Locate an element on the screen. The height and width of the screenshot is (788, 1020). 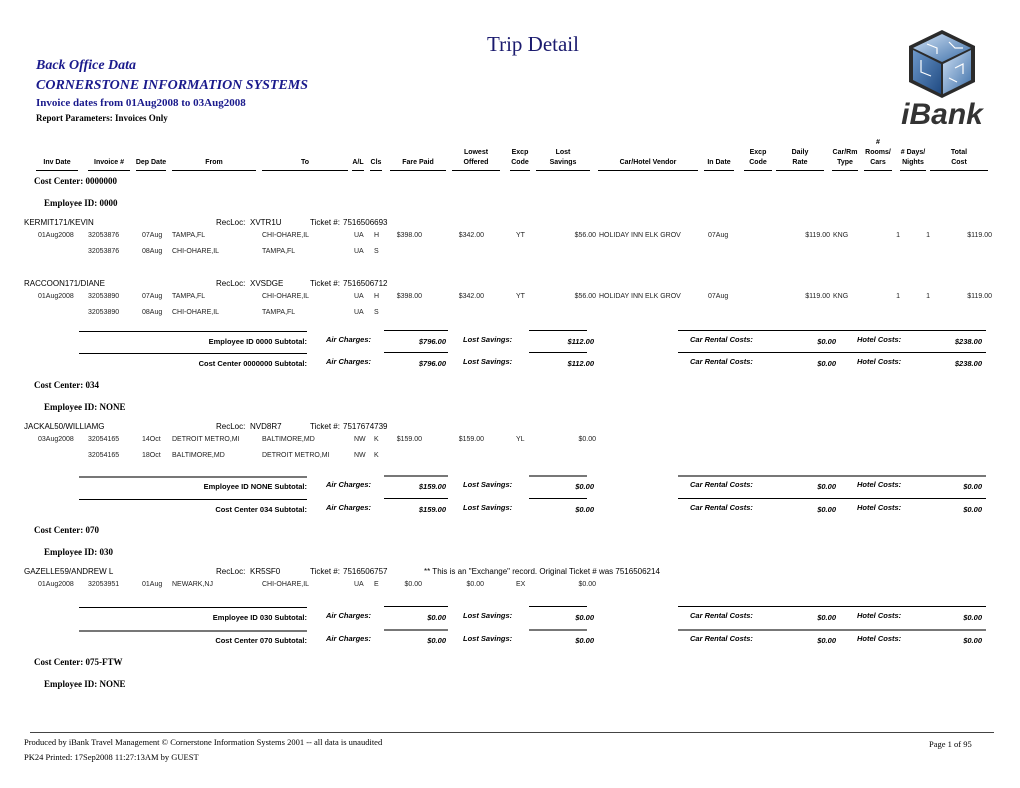
report-parameters: Report Parameters: Invoices Only is located at coordinates (102, 118).